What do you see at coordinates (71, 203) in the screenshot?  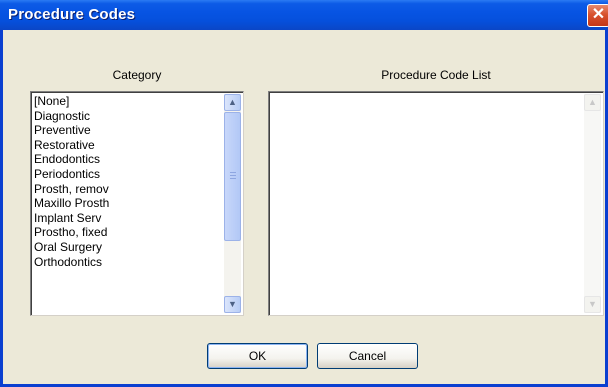 I see `list-item: Maxillo Prosth` at bounding box center [71, 203].